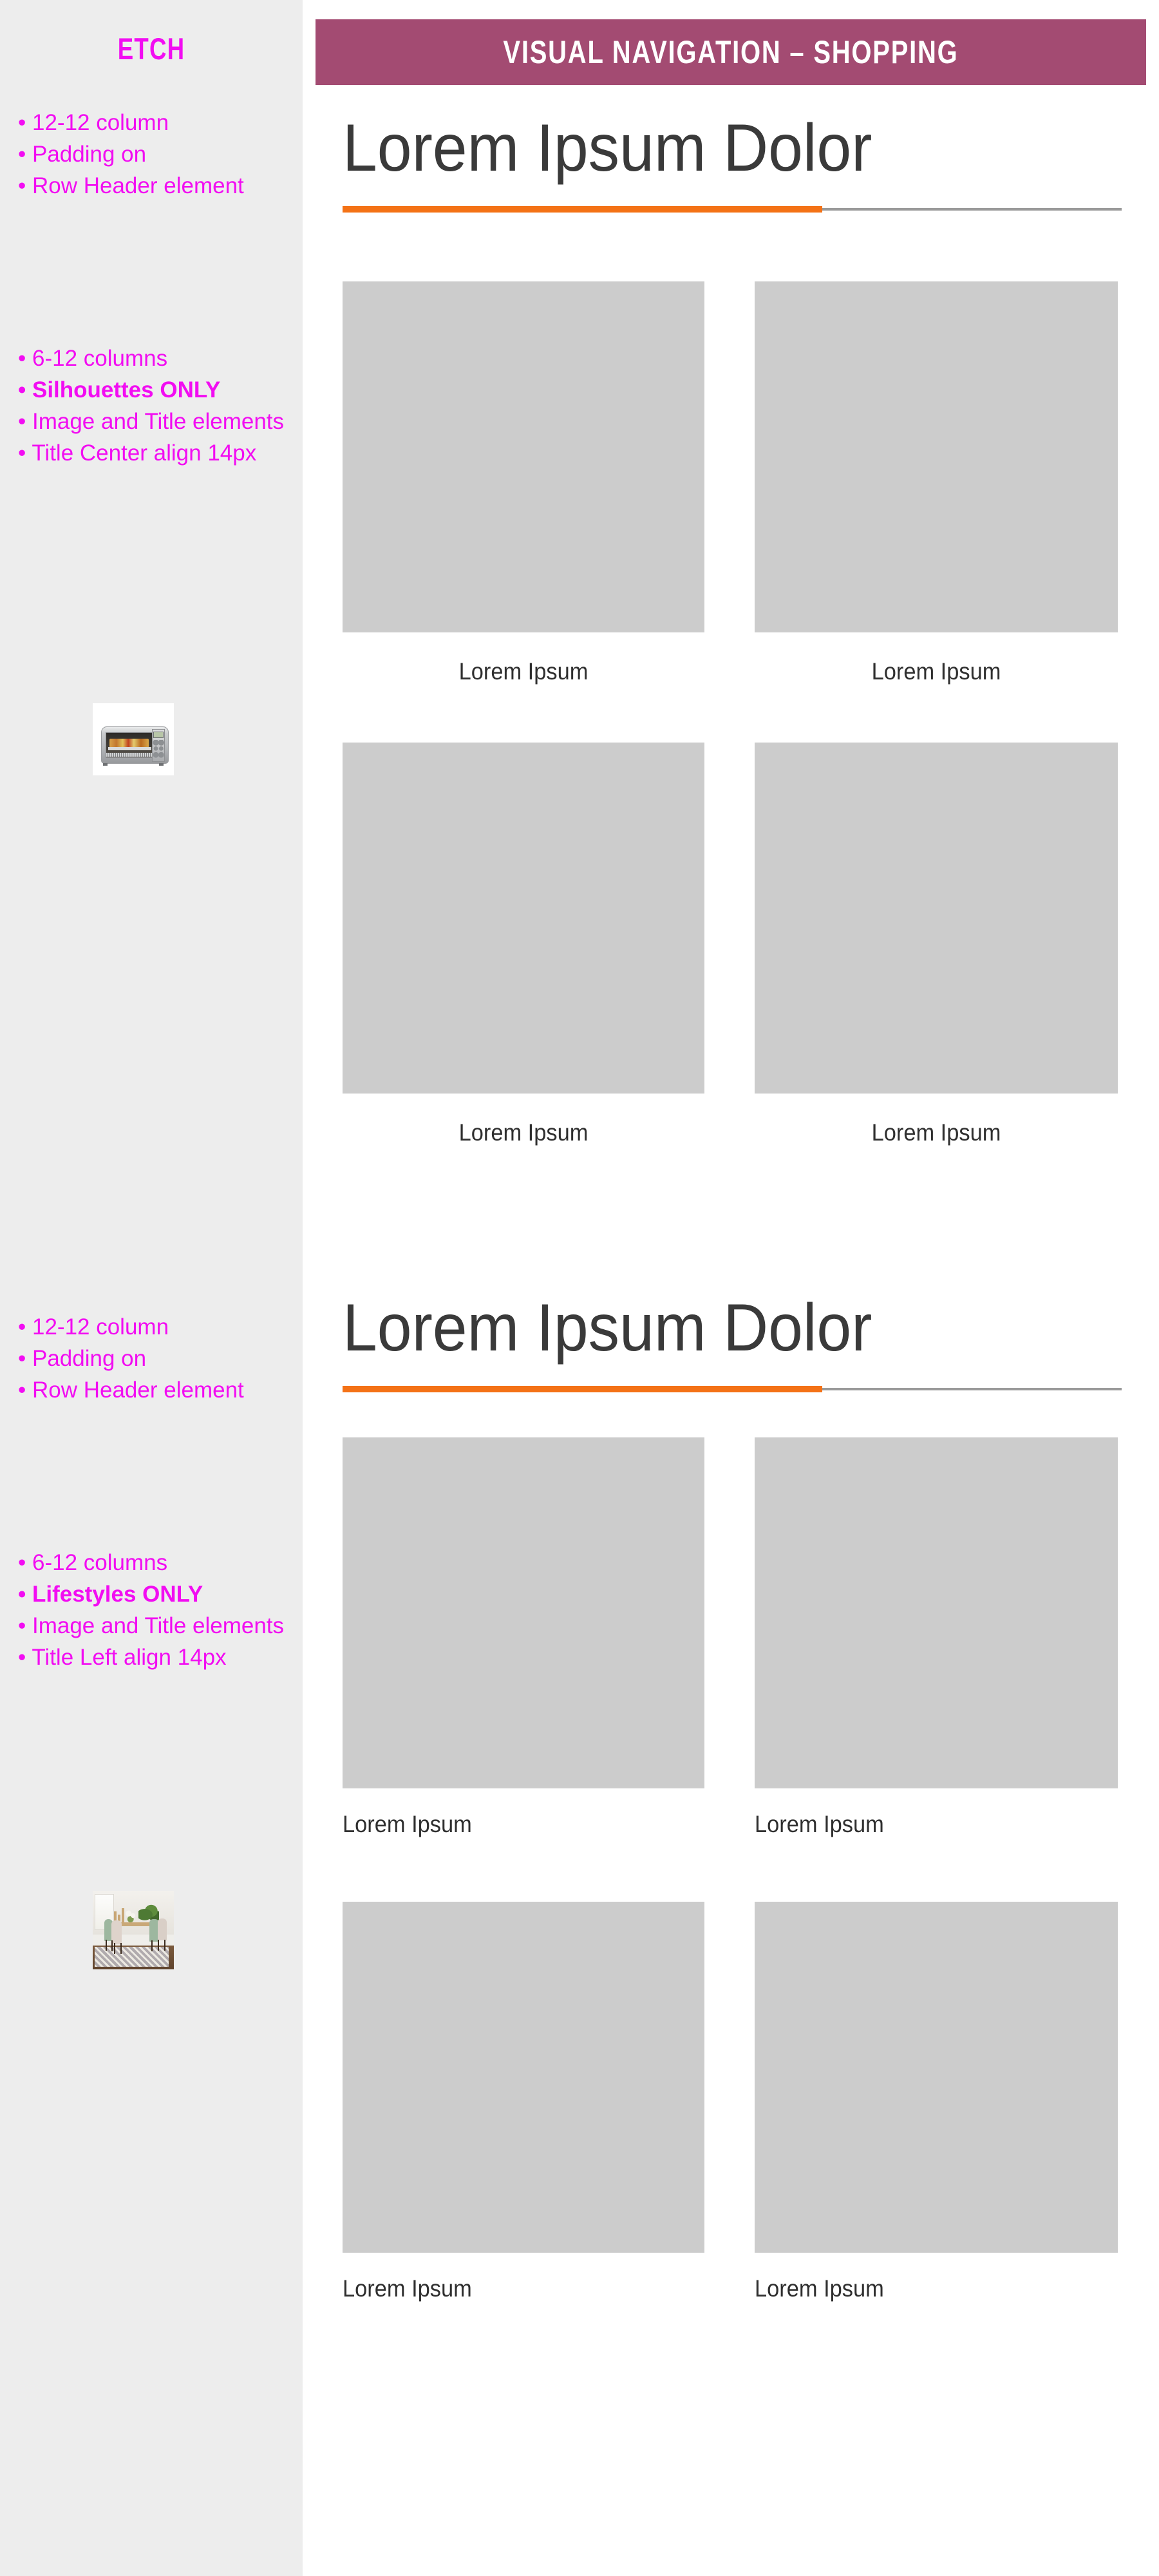 The width and height of the screenshot is (1159, 2576). I want to click on page-banner: VISUAL NAVIGATION – SHOPPING, so click(731, 52).